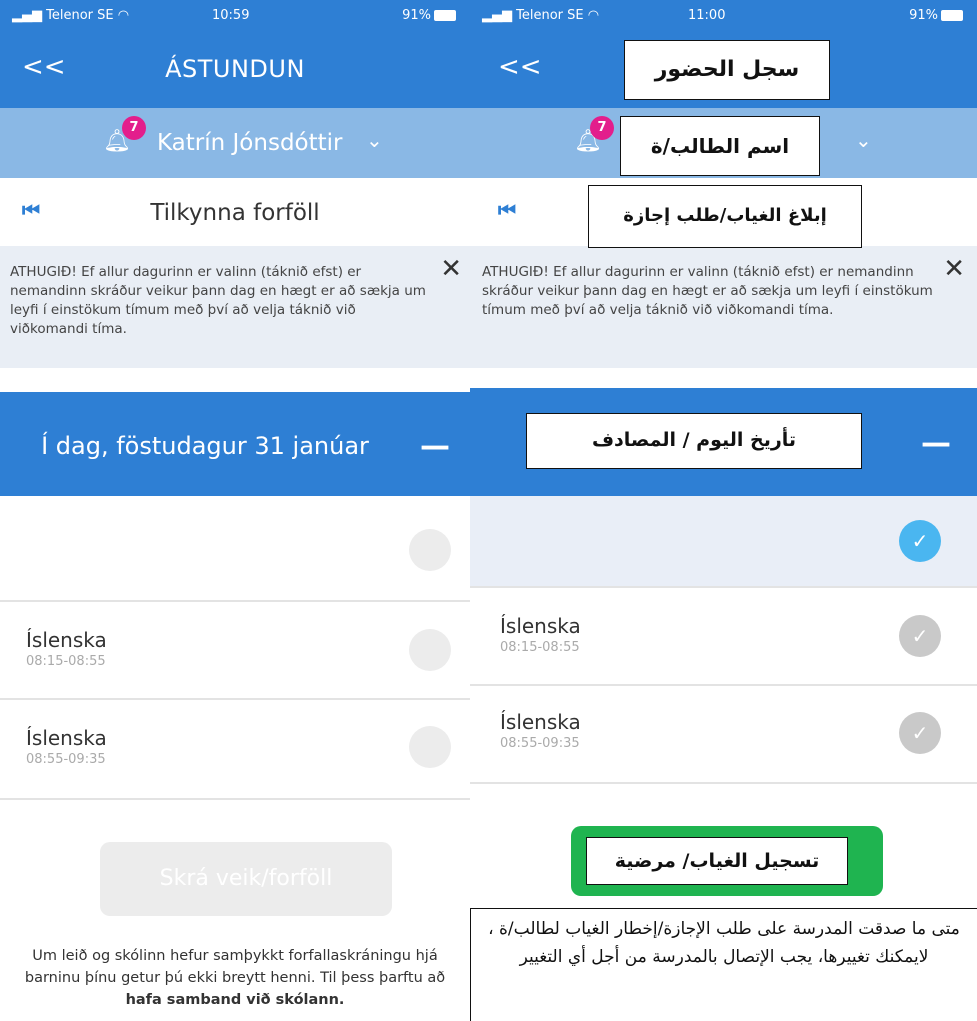  Describe the element at coordinates (723, 637) in the screenshot. I see `class-row: Íslenska 08:15-08:55 ✓` at that location.